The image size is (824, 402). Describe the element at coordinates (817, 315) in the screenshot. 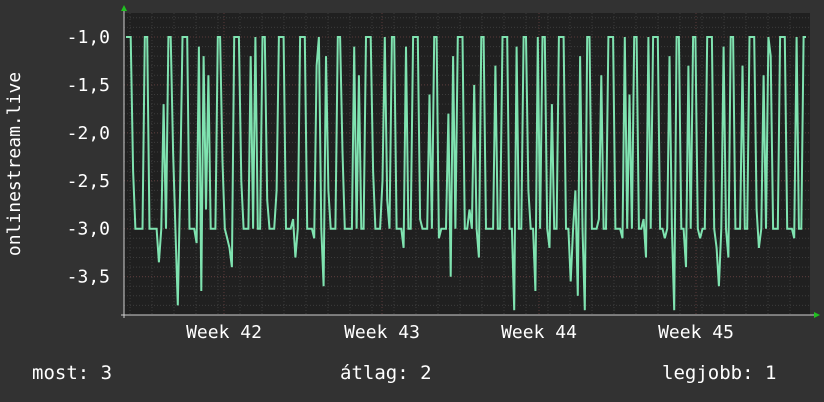

I see `x-axis-arrow` at that location.